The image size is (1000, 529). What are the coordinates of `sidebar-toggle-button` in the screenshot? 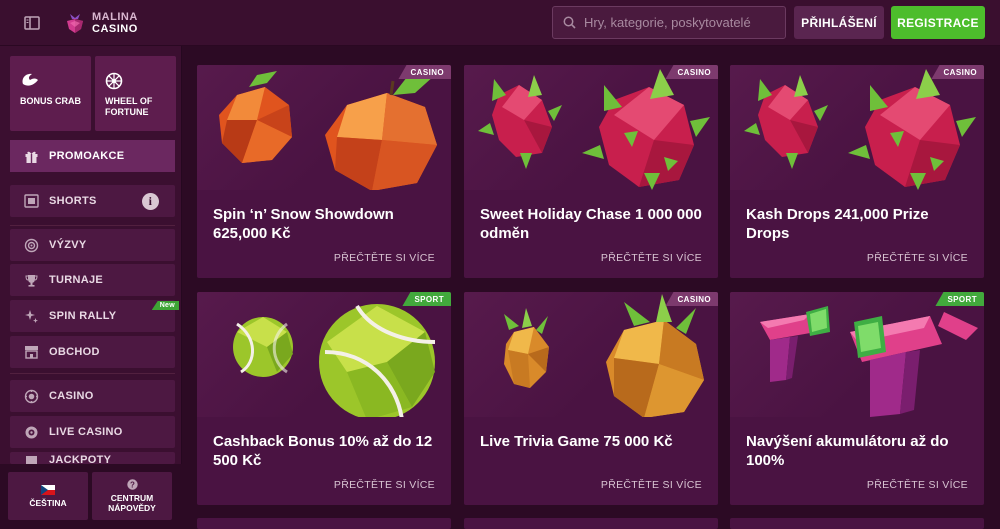 It's located at (32, 23).